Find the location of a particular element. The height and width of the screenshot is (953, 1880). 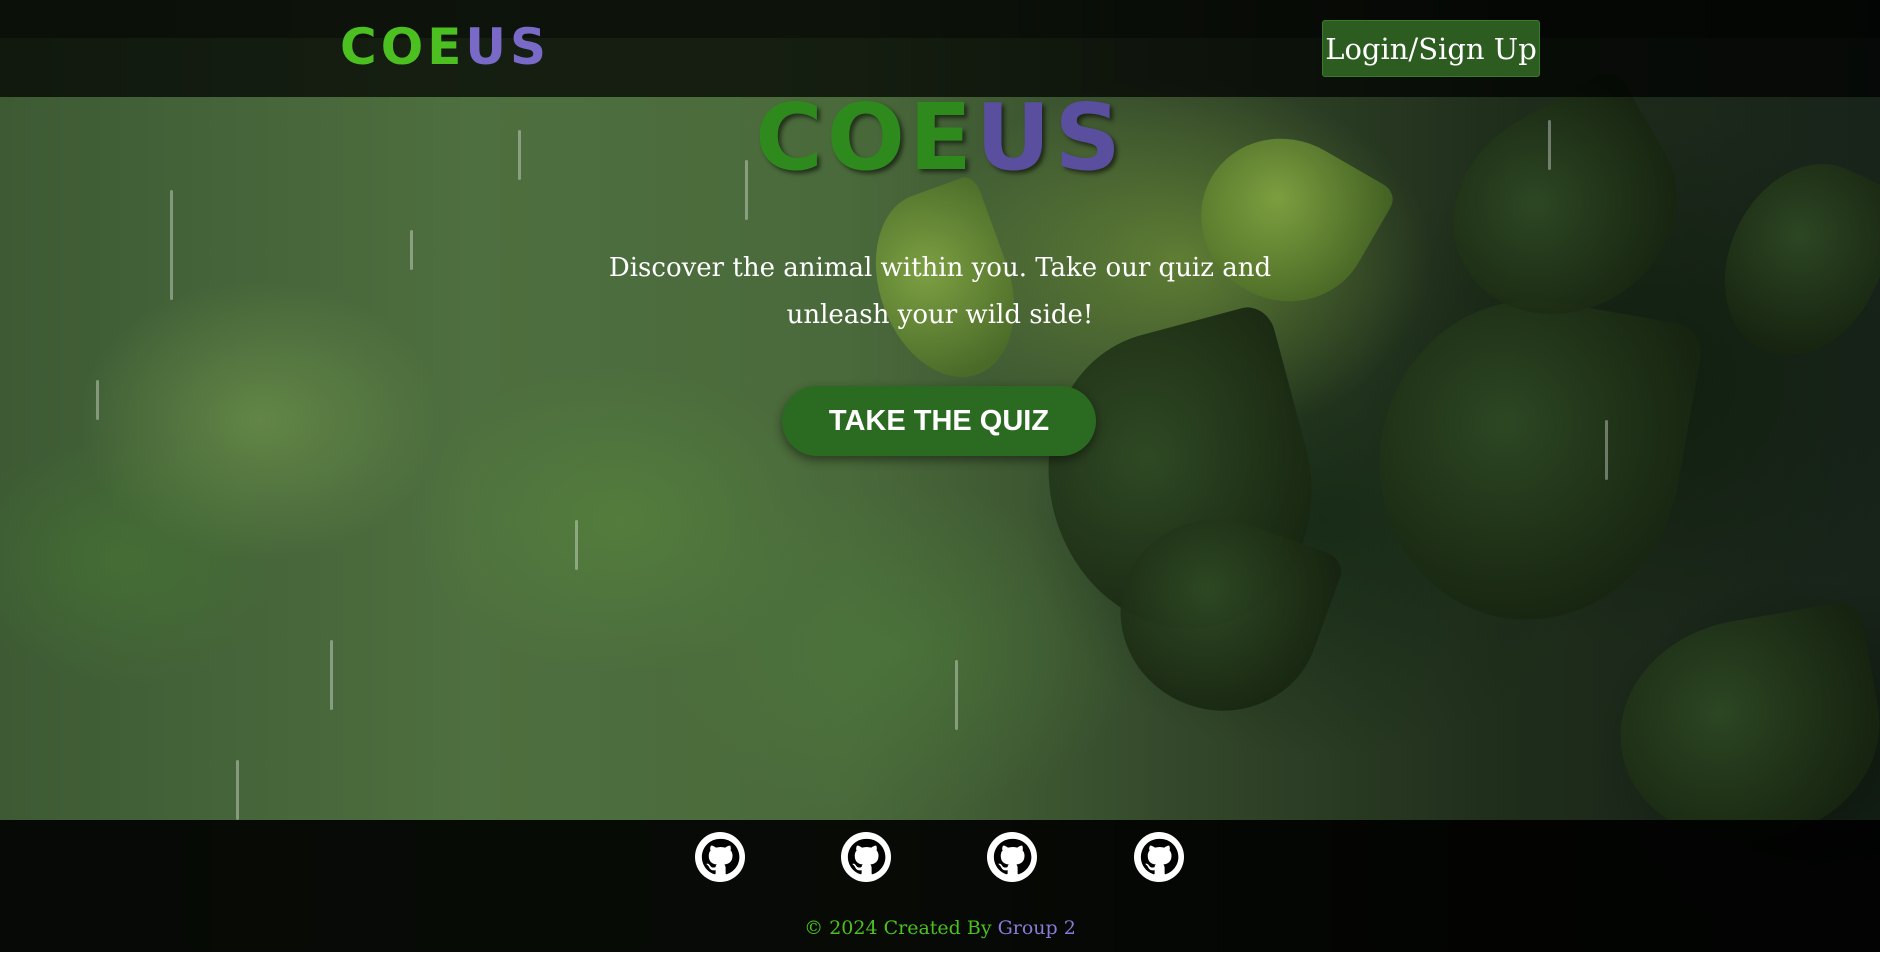

navbar is located at coordinates (940, 48).